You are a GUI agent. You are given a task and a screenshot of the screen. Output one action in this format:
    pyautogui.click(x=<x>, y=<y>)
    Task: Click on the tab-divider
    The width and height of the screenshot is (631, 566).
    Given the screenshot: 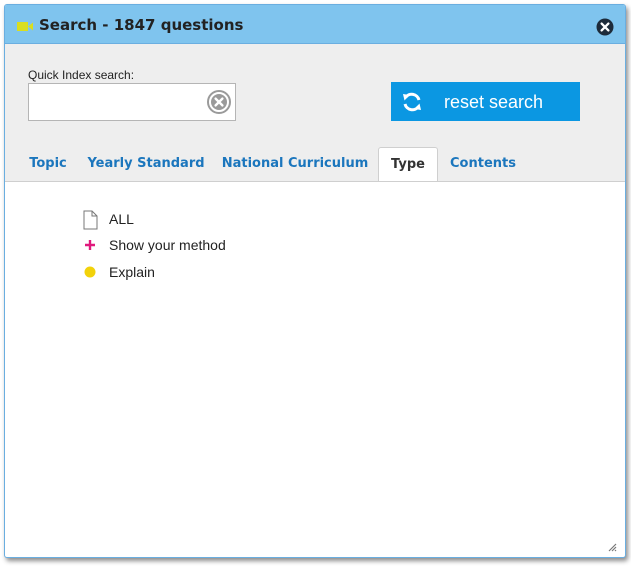 What is the action you would take?
    pyautogui.click(x=315, y=181)
    